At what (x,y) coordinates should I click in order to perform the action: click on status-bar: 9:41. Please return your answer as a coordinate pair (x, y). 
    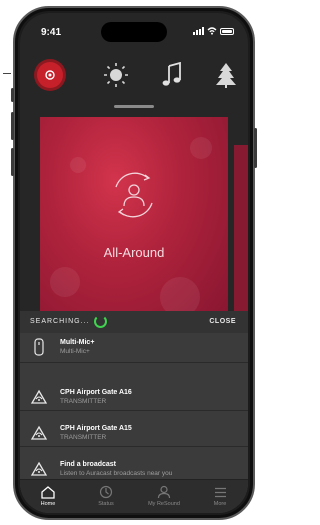
    Looking at the image, I should click on (134, 32).